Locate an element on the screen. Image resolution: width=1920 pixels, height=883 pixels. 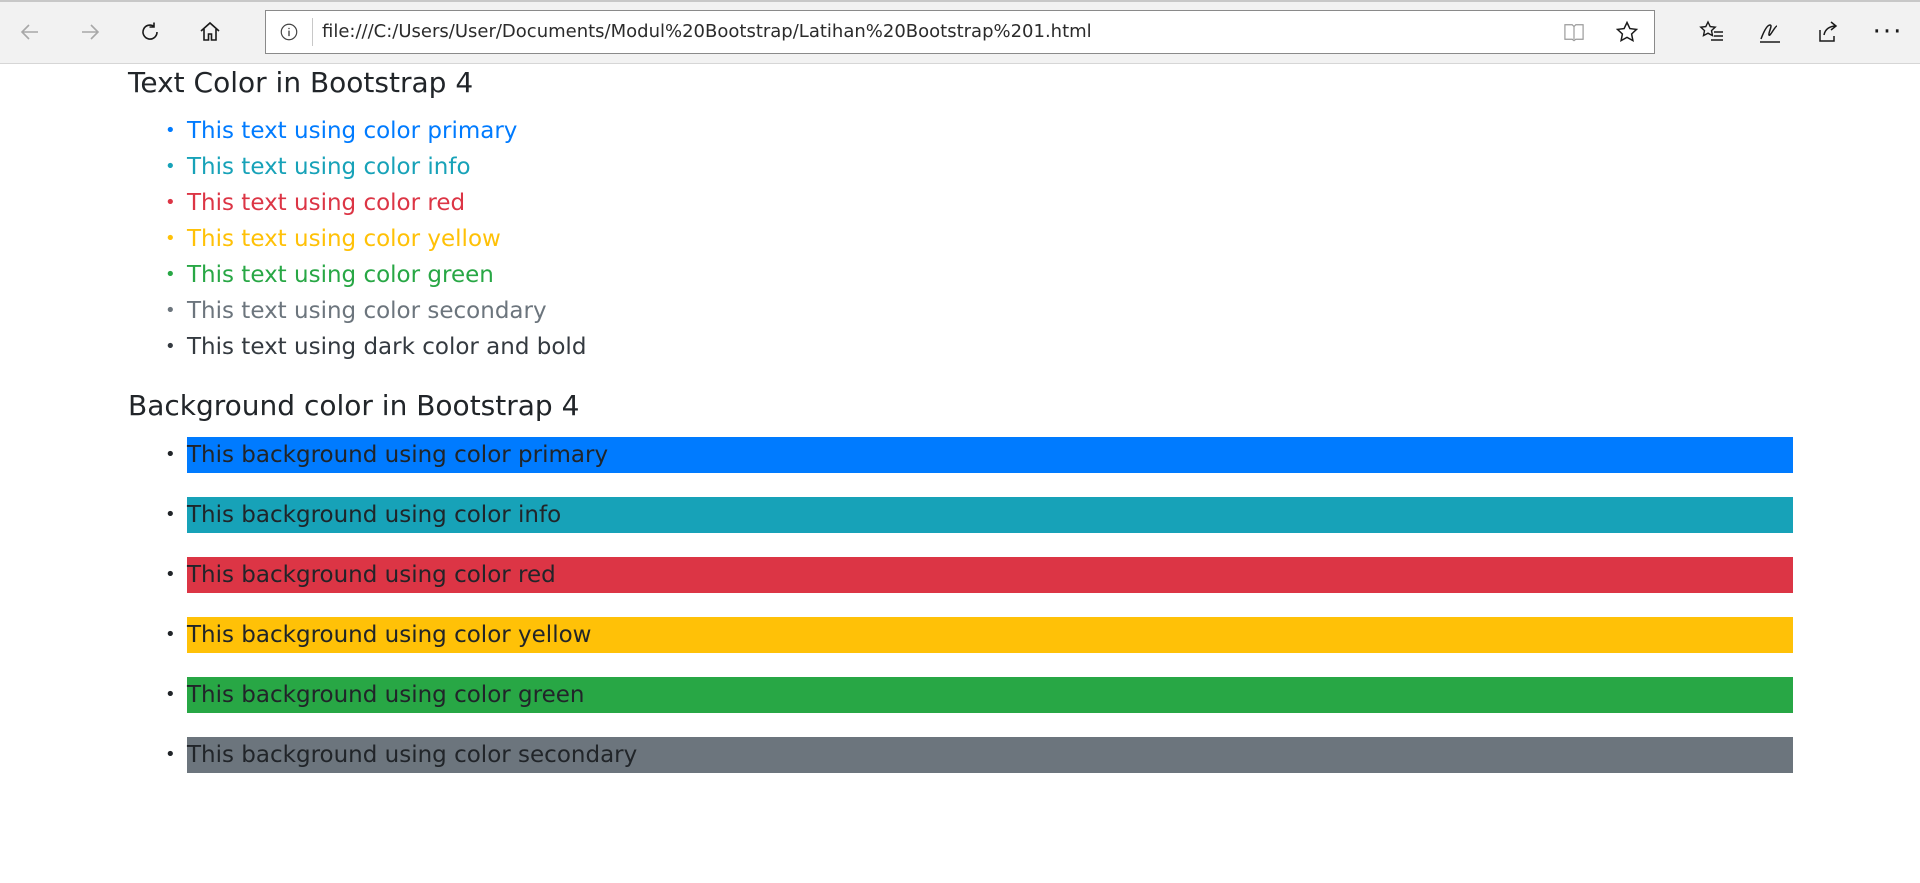
back-button is located at coordinates (30, 32).